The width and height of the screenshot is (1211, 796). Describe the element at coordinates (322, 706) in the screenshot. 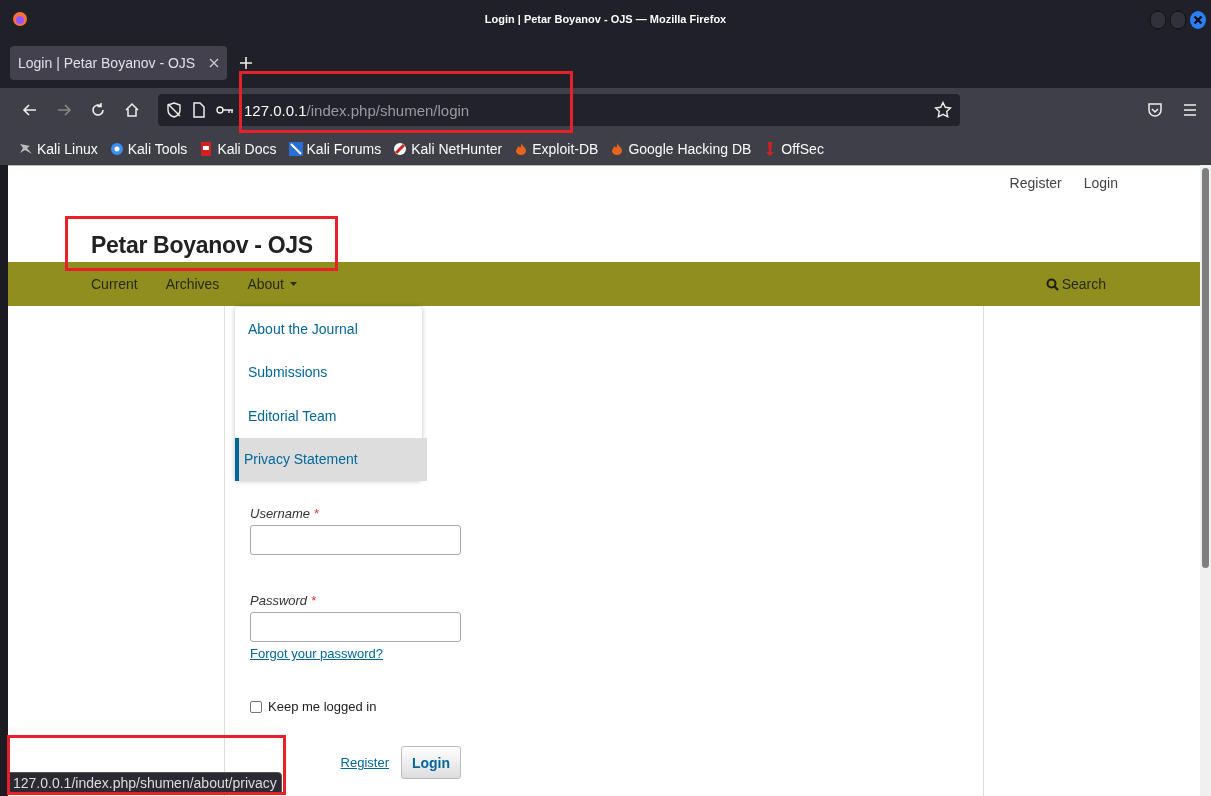

I see `checkbox-label: Keep me logged in` at that location.